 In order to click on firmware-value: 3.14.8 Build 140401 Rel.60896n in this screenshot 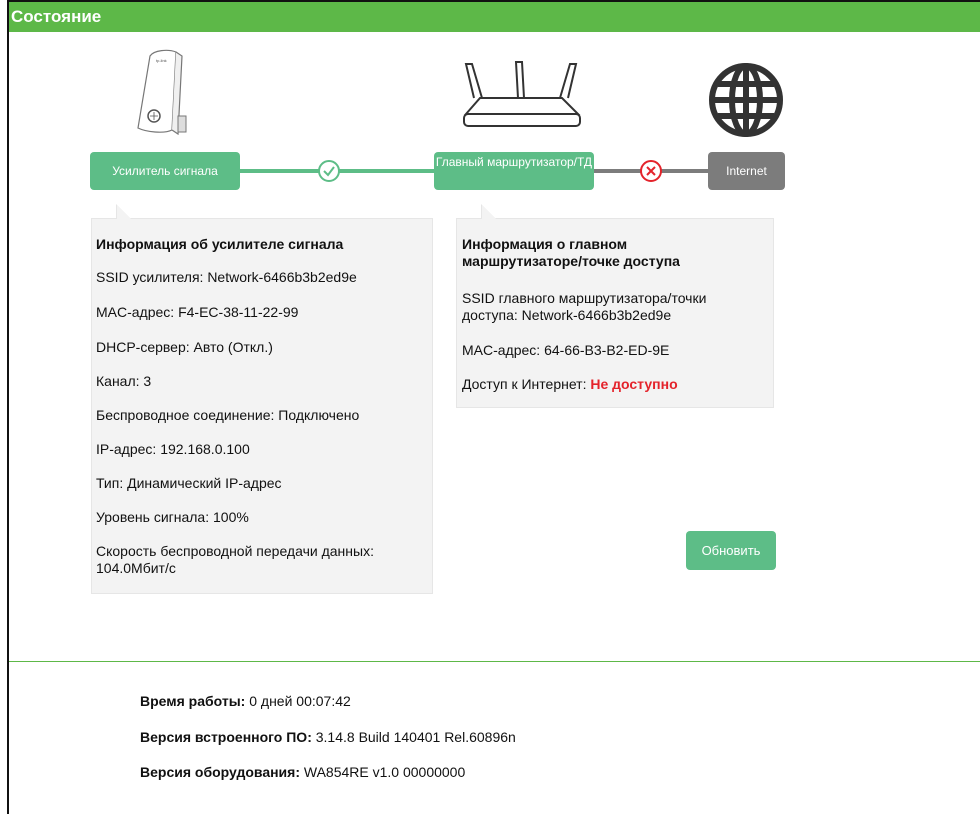, I will do `click(413, 737)`.